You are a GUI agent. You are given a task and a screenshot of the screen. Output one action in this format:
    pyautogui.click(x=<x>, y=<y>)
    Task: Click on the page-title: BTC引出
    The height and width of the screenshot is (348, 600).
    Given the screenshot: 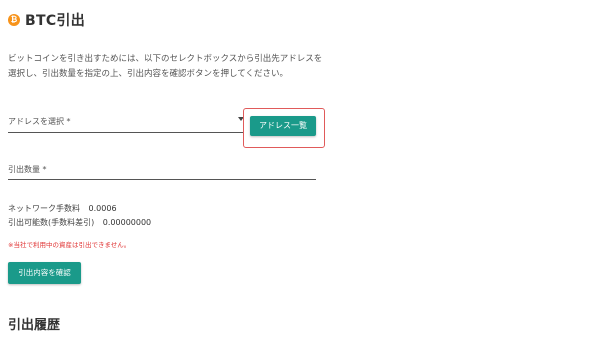 What is the action you would take?
    pyautogui.click(x=55, y=21)
    